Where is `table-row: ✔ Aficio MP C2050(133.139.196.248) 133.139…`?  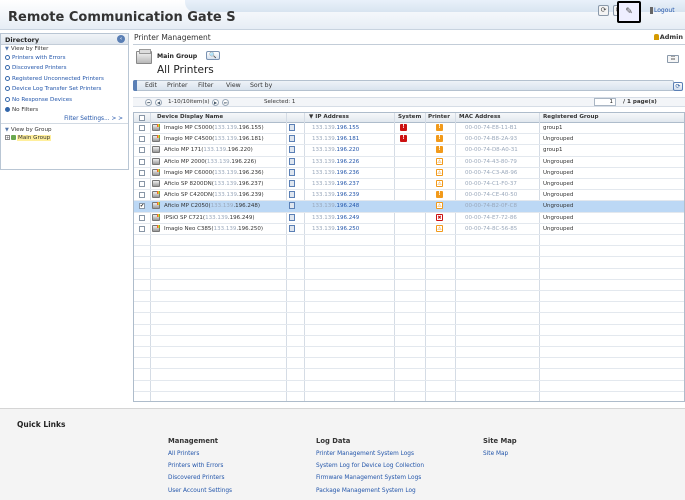 table-row: ✔ Aficio MP C2050(133.139.196.248) 133.139… is located at coordinates (409, 207).